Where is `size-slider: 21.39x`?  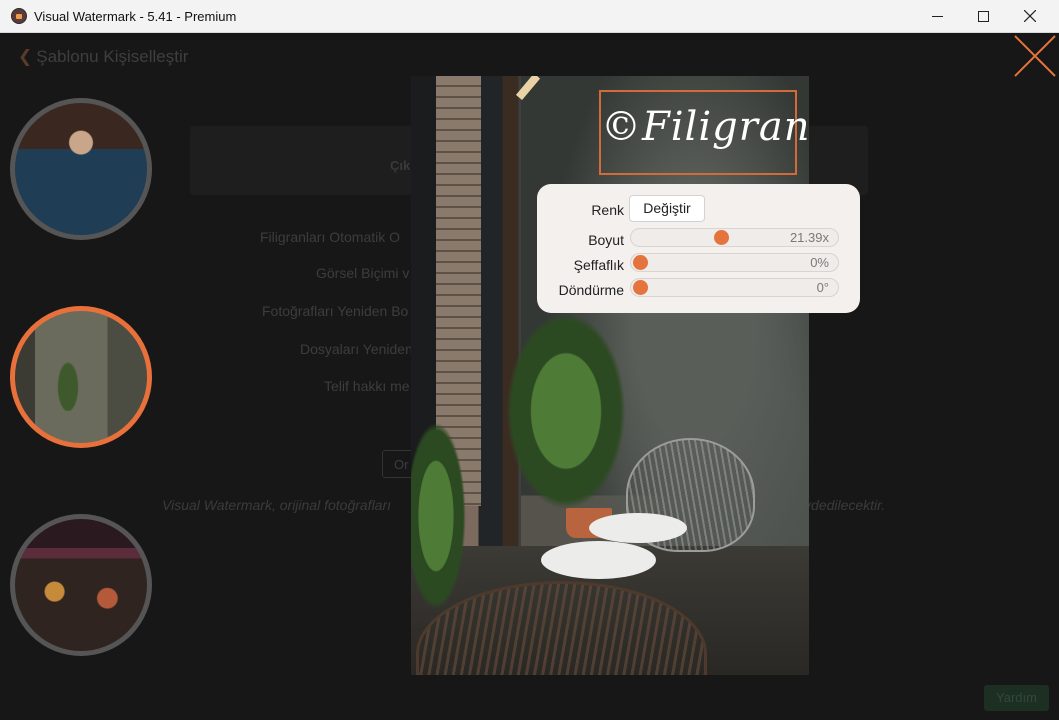 size-slider: 21.39x is located at coordinates (734, 237).